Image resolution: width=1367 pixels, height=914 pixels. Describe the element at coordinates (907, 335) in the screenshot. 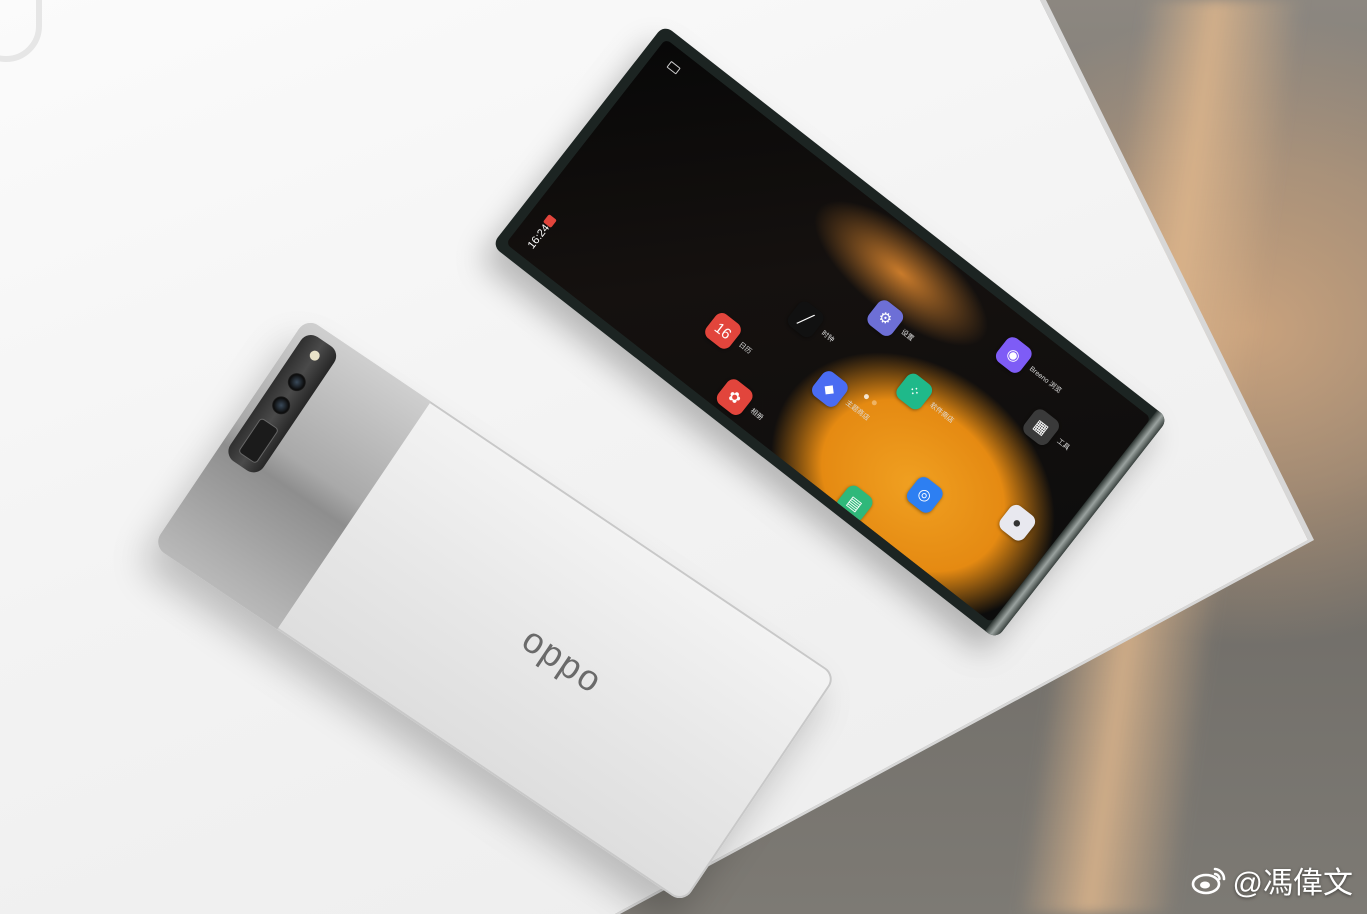

I see `app-label-settings: 设置` at that location.